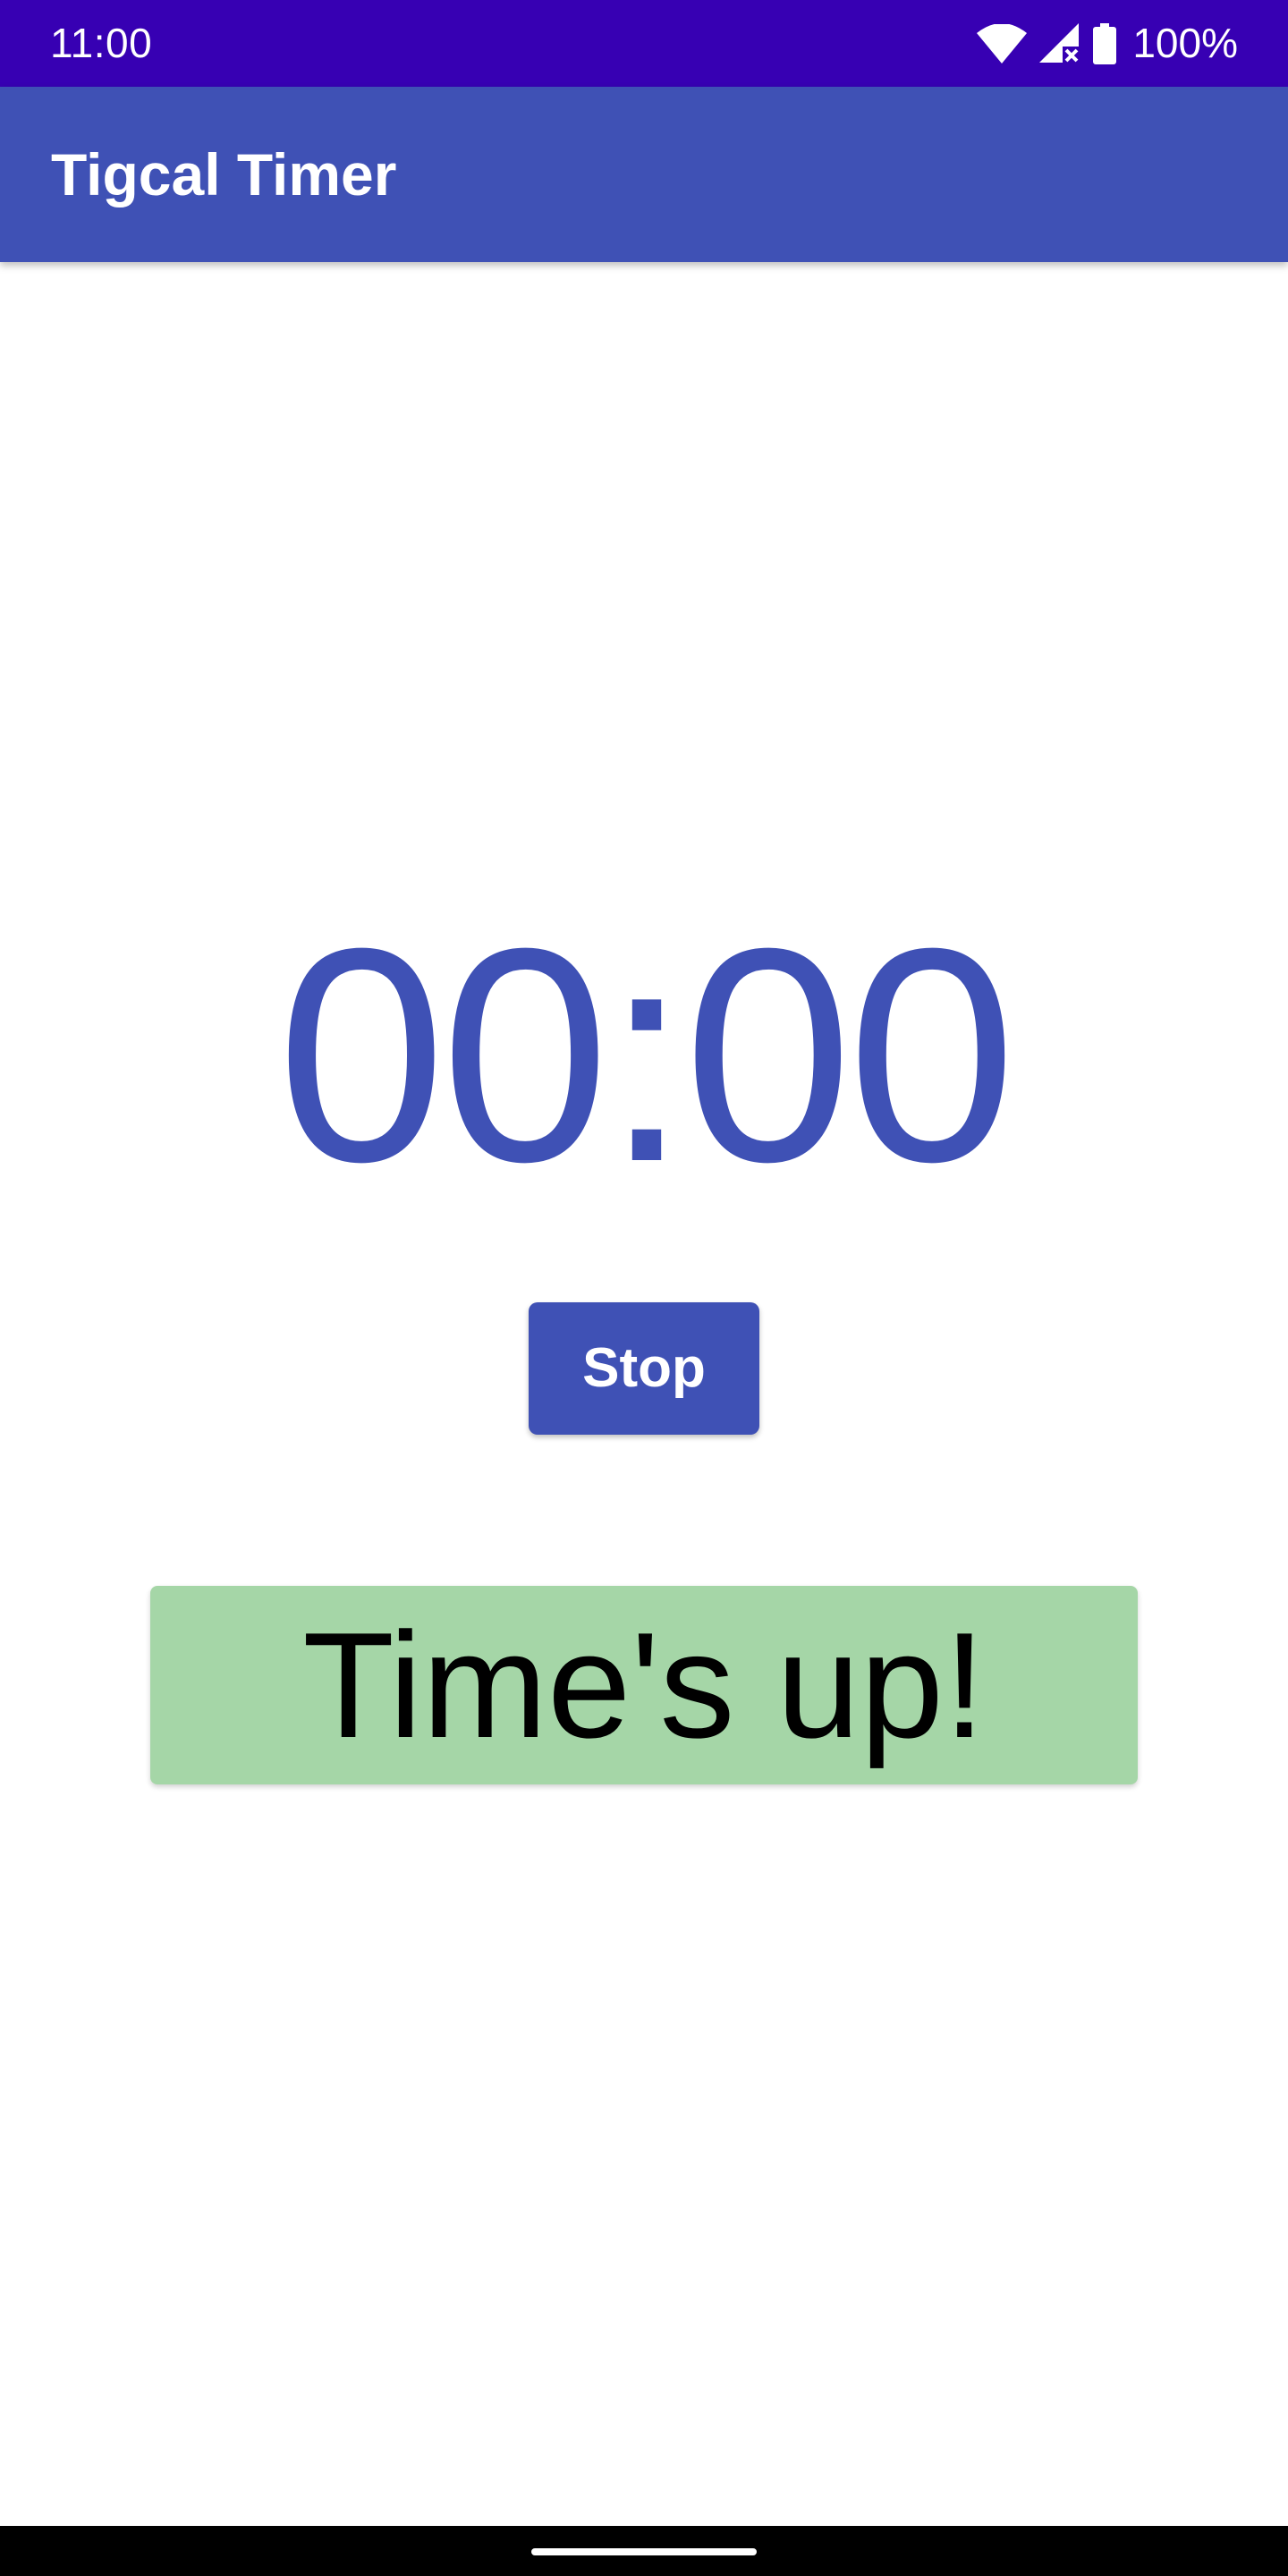 Image resolution: width=1288 pixels, height=2576 pixels. Describe the element at coordinates (101, 43) in the screenshot. I see `status-time: 11:00` at that location.